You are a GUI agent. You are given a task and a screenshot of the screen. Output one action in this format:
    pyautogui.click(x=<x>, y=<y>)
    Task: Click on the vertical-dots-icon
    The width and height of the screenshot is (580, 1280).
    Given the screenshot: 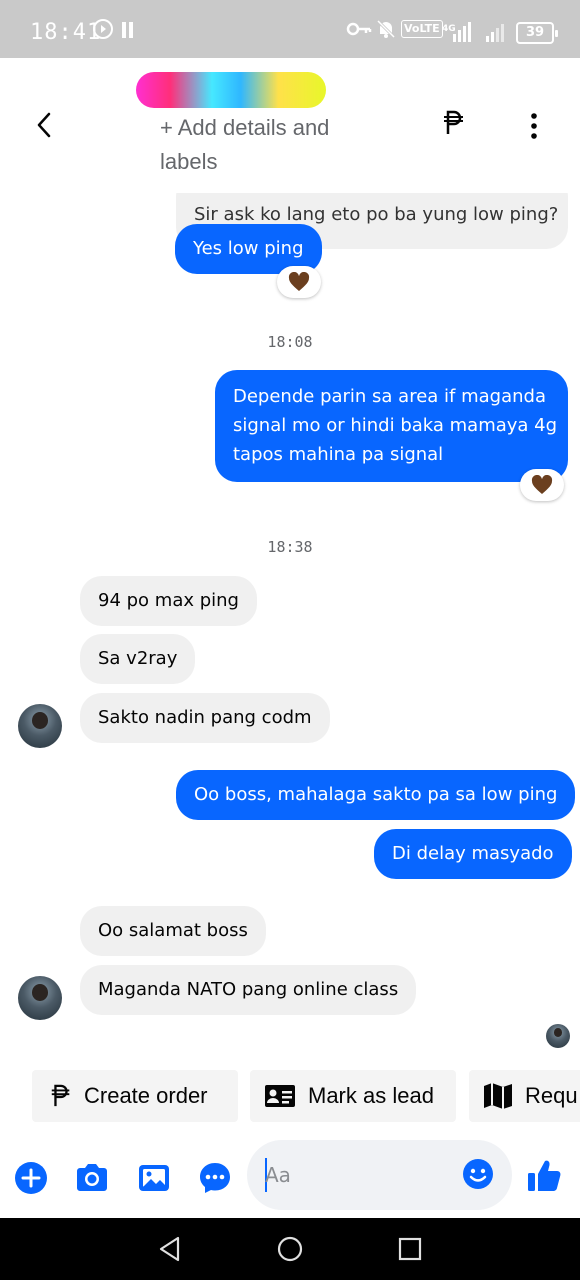 What is the action you would take?
    pyautogui.click(x=534, y=126)
    